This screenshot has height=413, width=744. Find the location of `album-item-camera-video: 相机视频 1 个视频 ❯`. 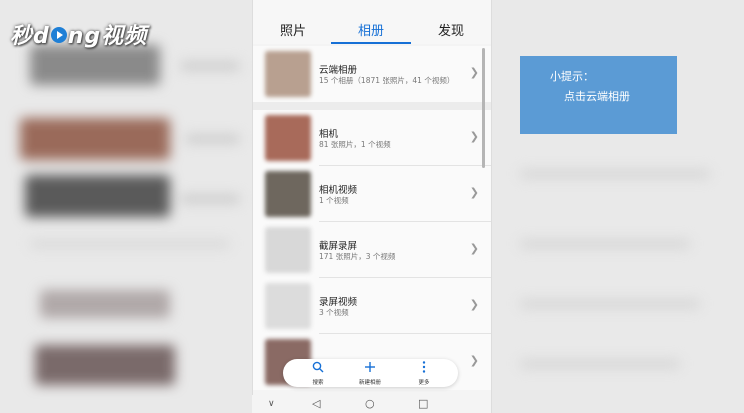

album-item-camera-video: 相机视频 1 个视频 ❯ is located at coordinates (372, 194).